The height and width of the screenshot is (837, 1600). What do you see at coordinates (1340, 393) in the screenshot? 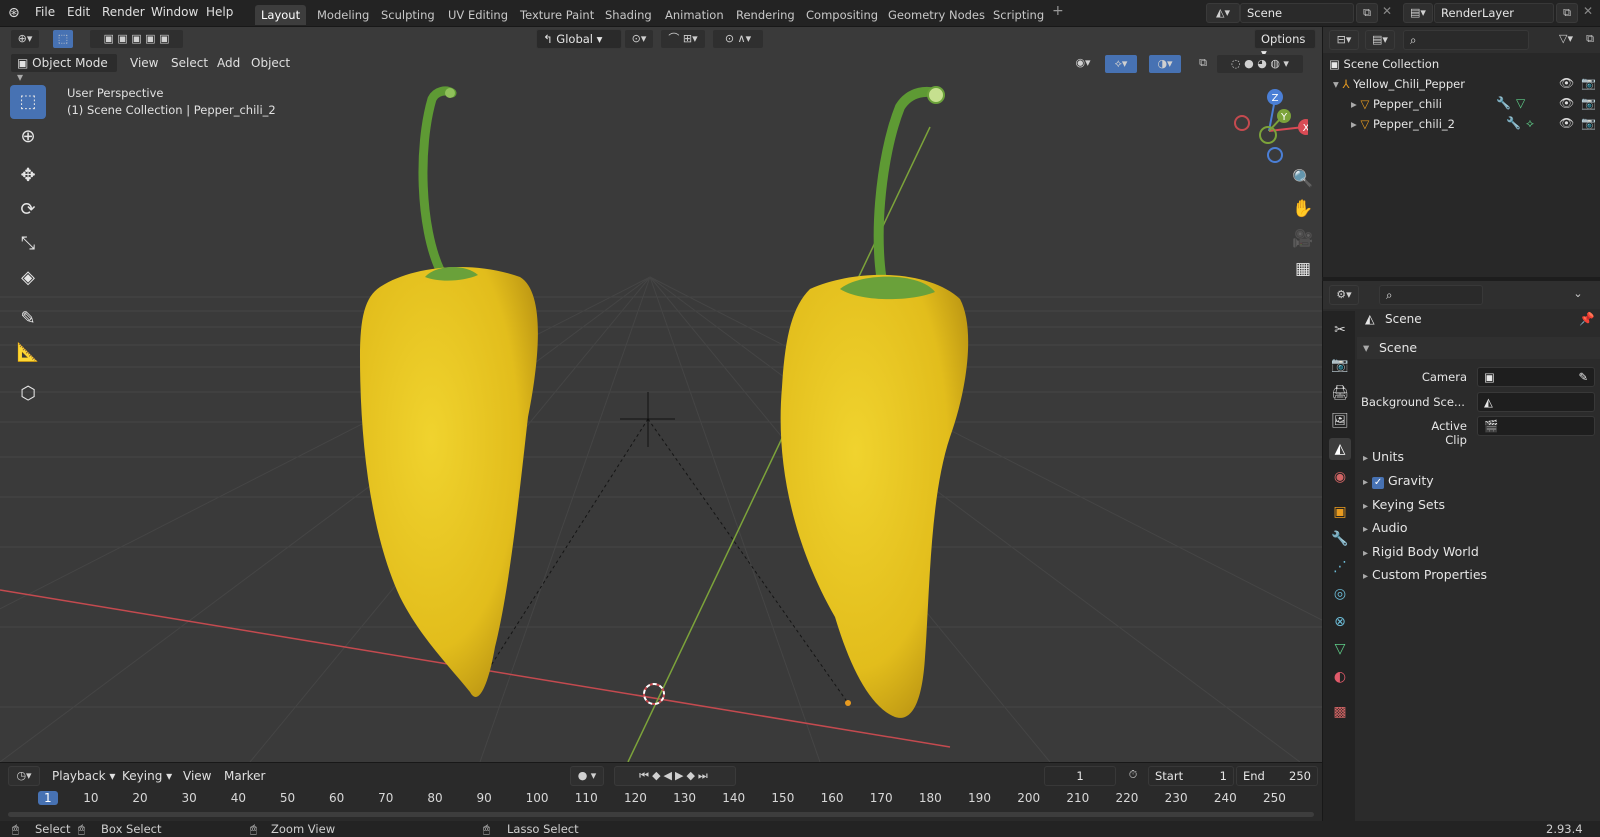
I see `output-tab-icon: 🖨` at bounding box center [1340, 393].